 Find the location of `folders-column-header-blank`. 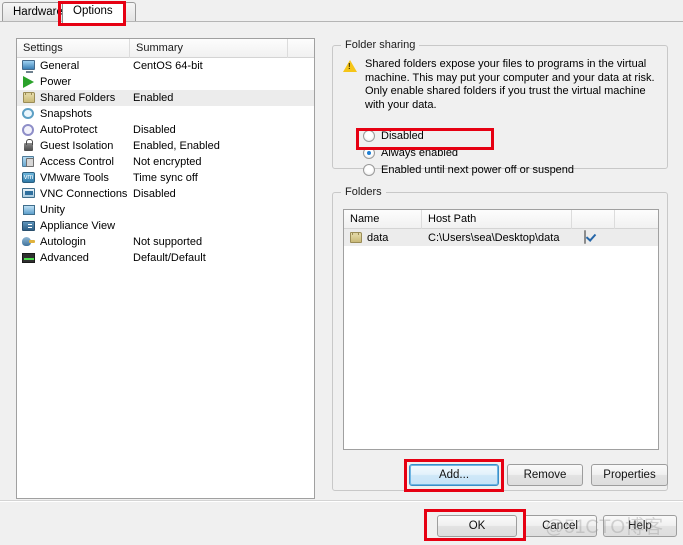

folders-column-header-blank is located at coordinates (636, 219).